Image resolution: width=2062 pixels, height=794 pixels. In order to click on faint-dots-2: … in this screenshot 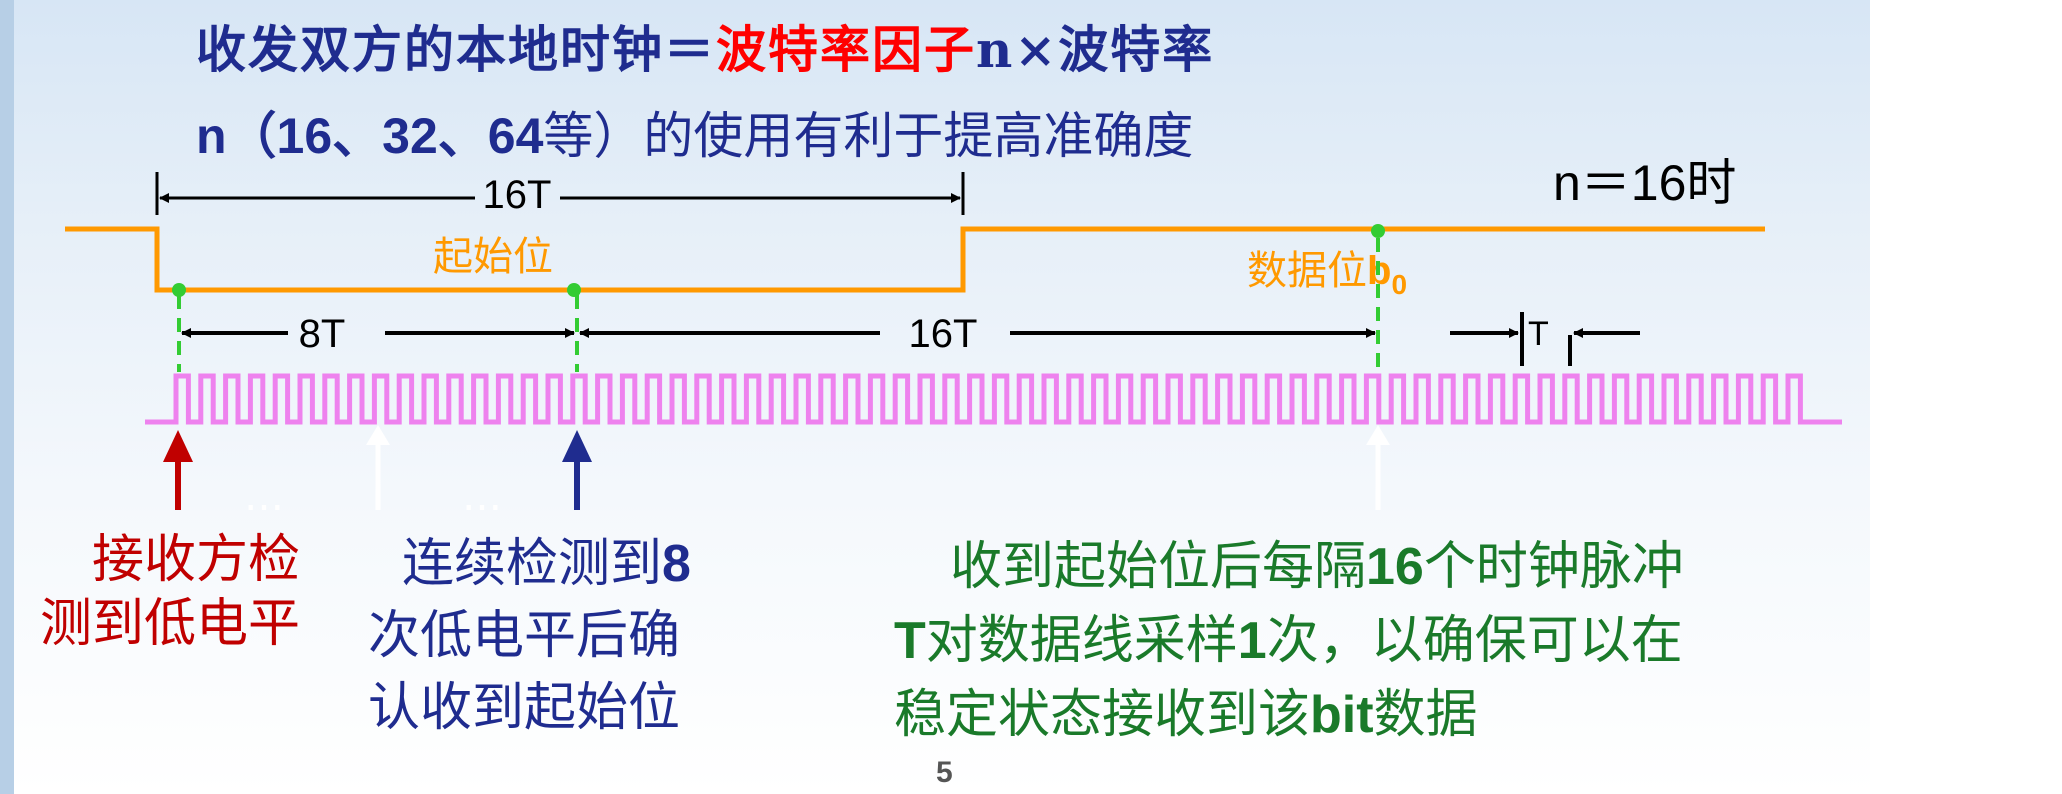, I will do `click(482, 497)`.